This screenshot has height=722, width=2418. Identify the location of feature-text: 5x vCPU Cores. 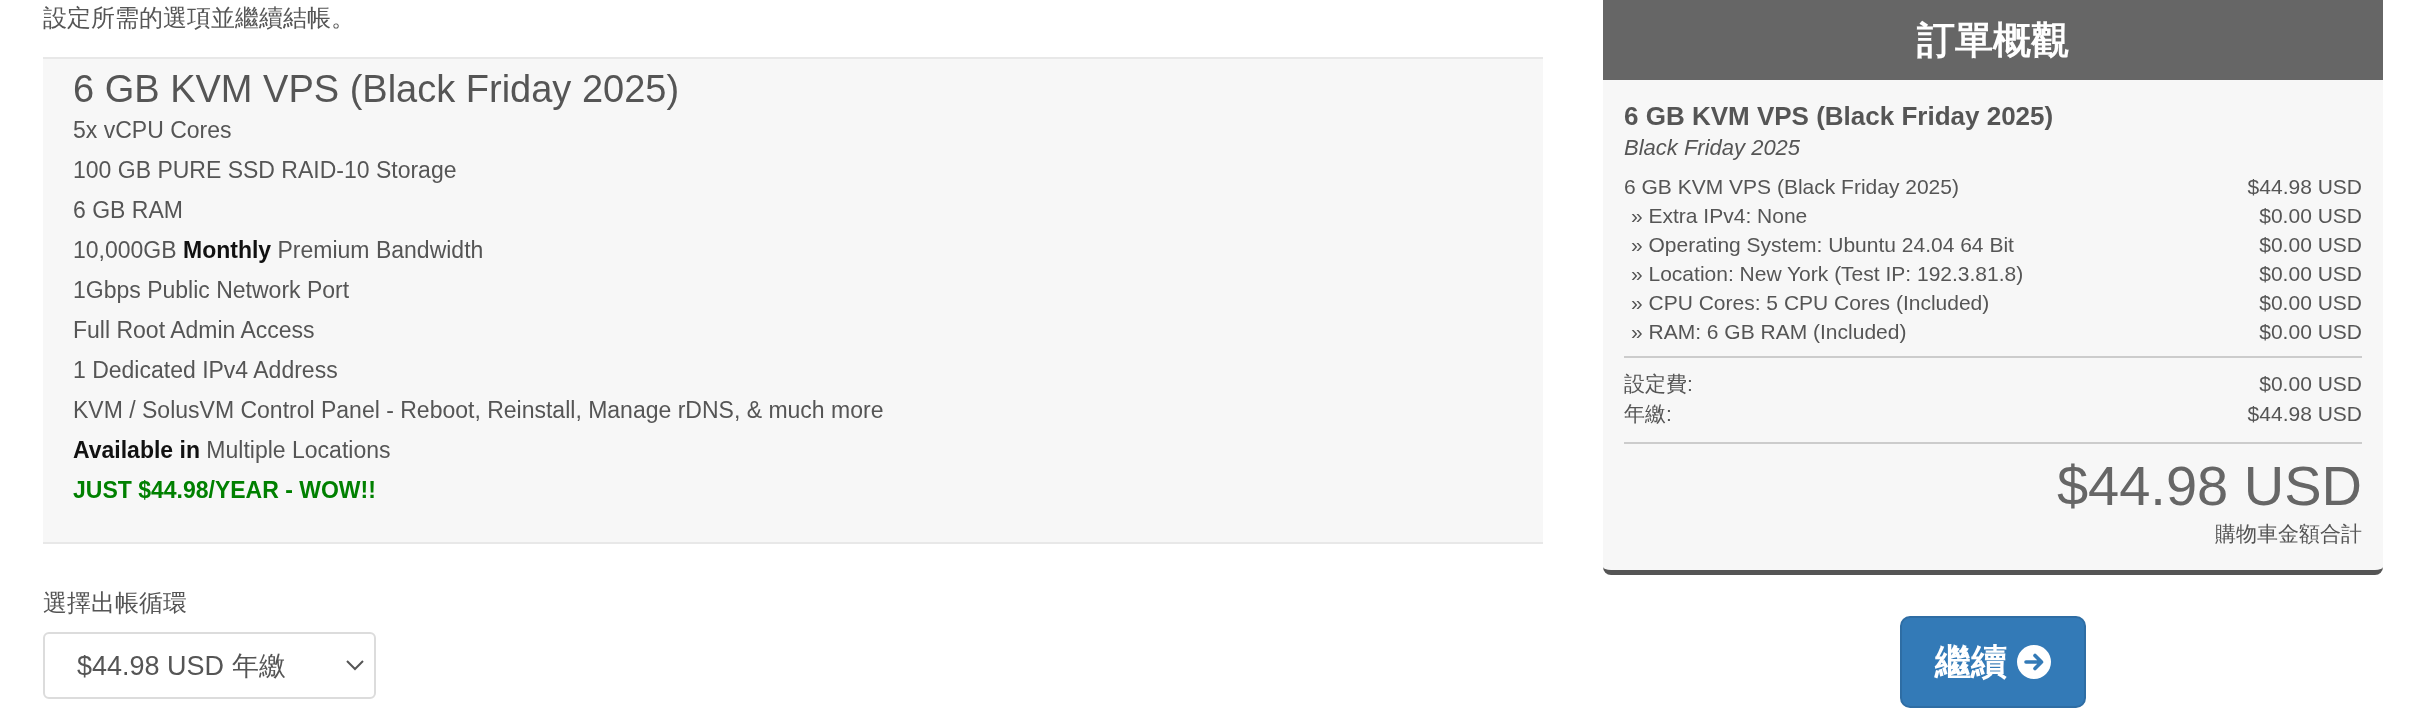
(153, 130).